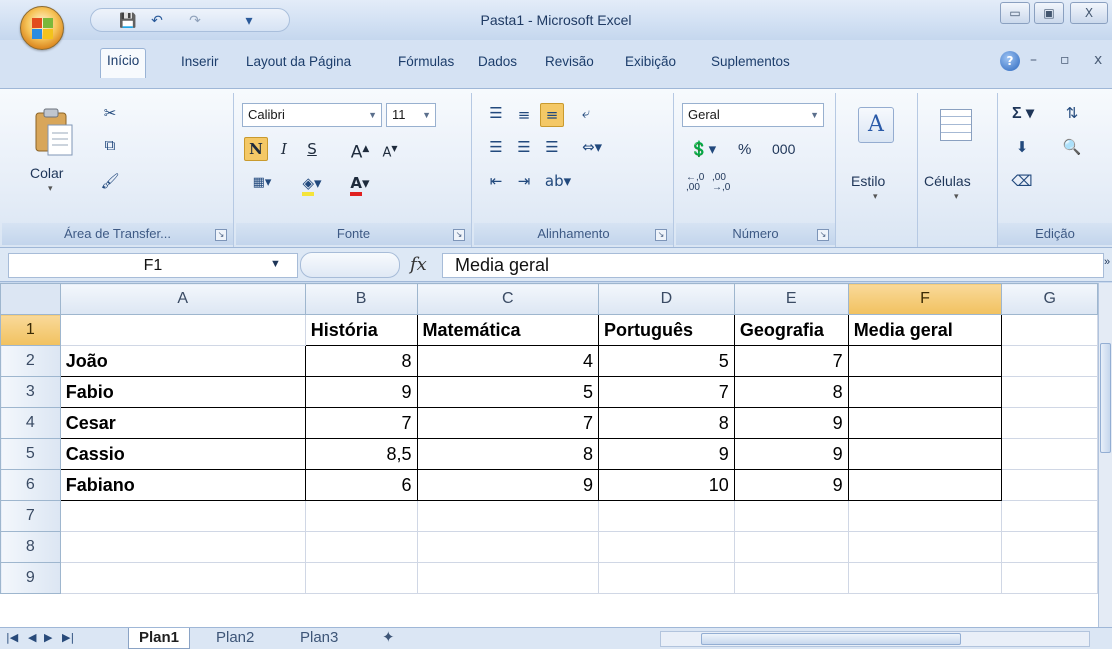 Image resolution: width=1112 pixels, height=649 pixels. I want to click on sheet-tab-plan3: Plan3, so click(319, 638).